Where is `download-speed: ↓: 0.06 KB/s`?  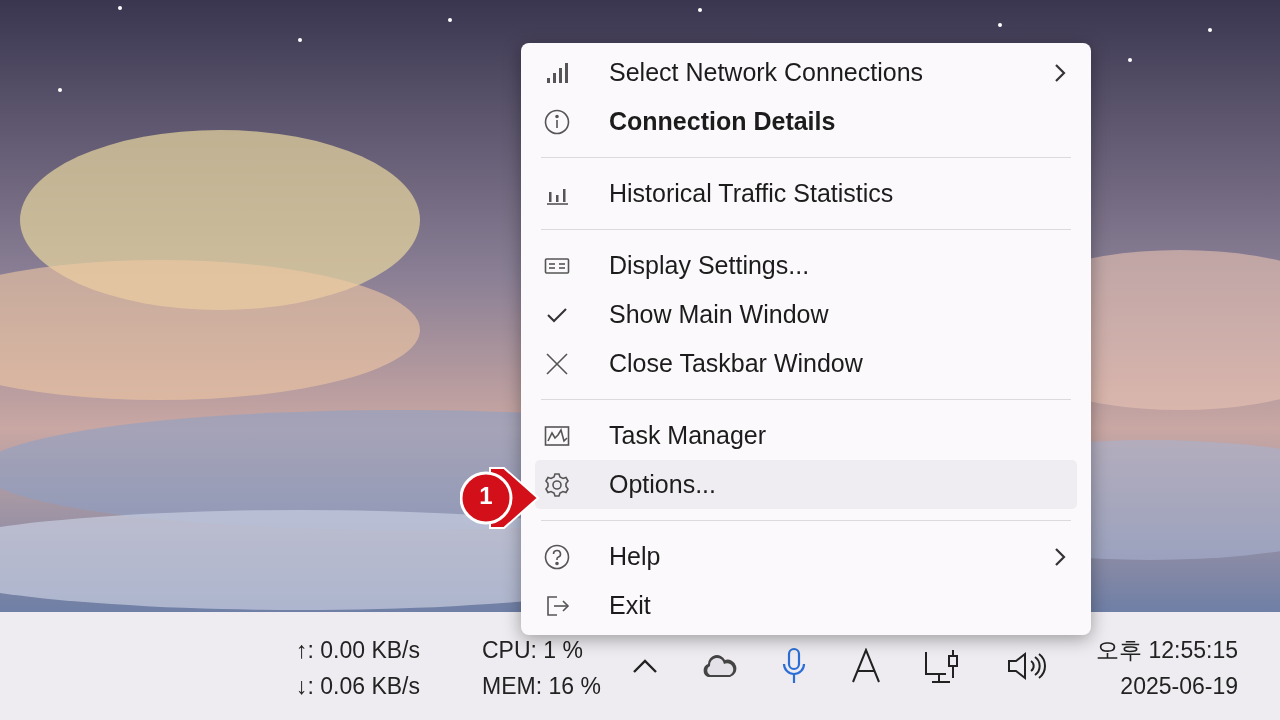 download-speed: ↓: 0.06 KB/s is located at coordinates (358, 686).